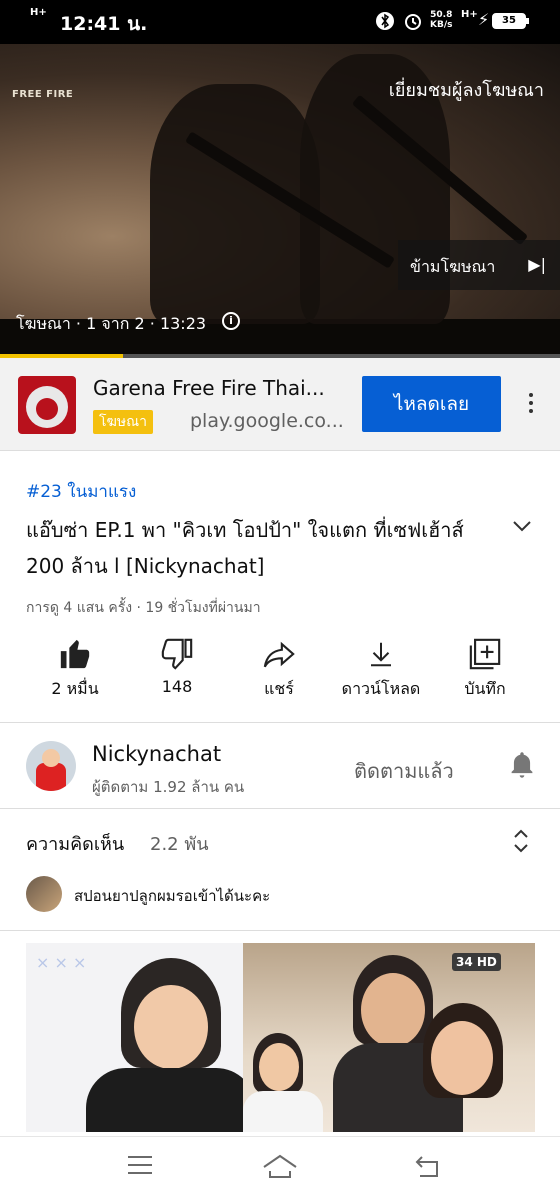  What do you see at coordinates (531, 405) in the screenshot?
I see `more-options-icon` at bounding box center [531, 405].